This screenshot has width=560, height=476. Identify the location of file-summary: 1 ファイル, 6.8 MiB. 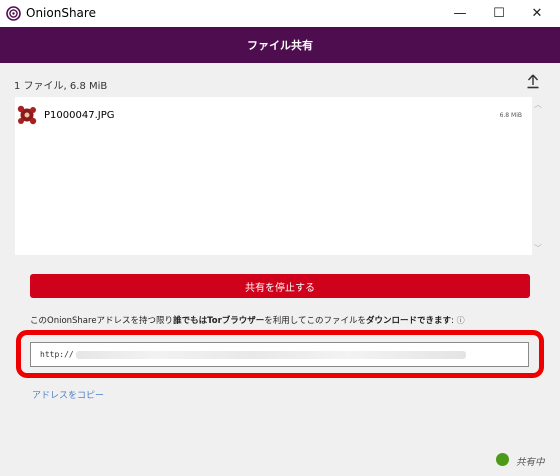
(61, 86).